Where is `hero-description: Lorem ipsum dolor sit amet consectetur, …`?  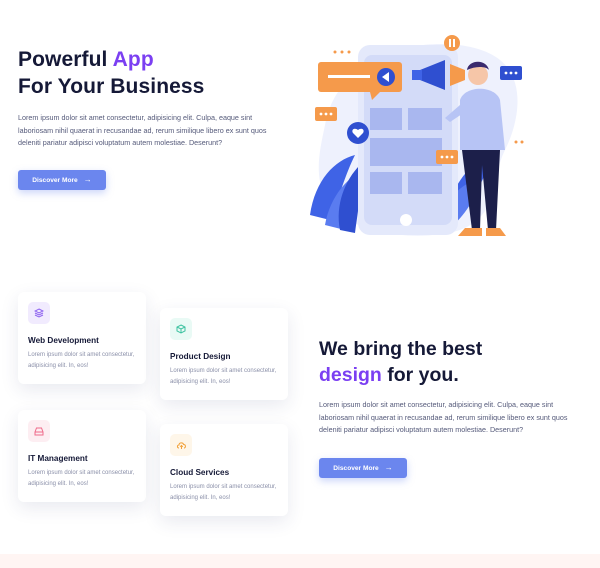
hero-description: Lorem ipsum dolor sit amet consectetur, … is located at coordinates (142, 130).